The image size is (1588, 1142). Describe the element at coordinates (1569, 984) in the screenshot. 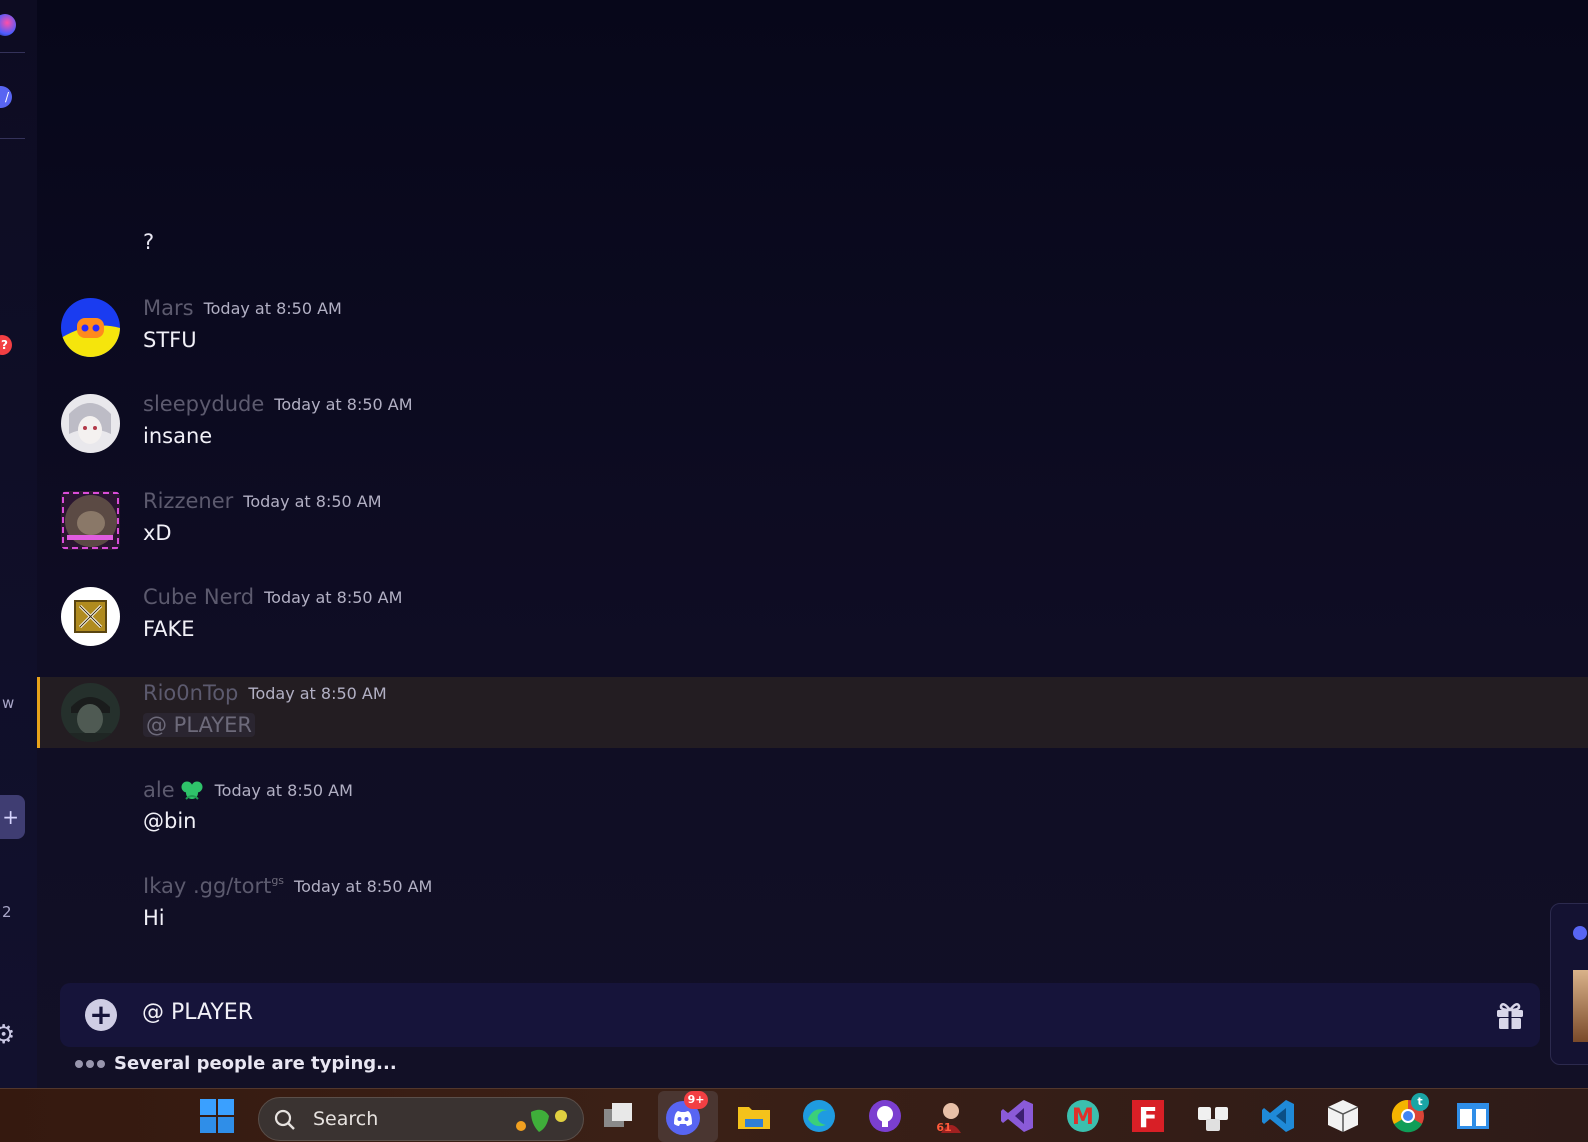

I see `side-popup-panel` at that location.